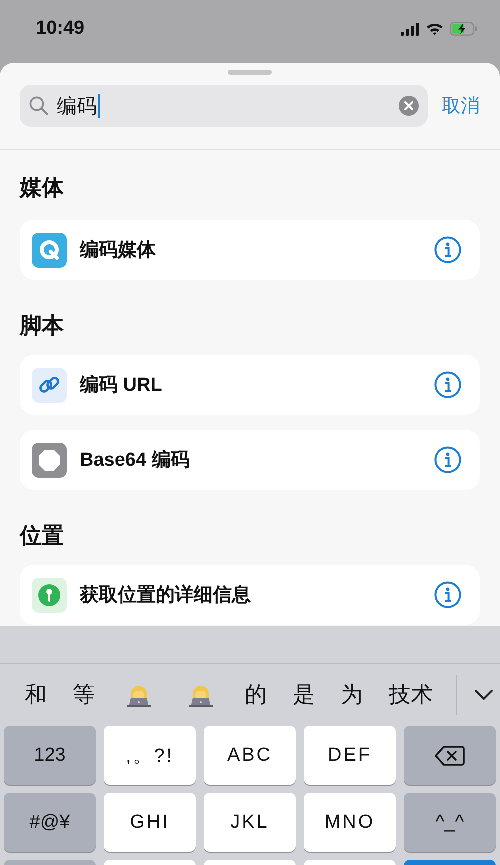 The image size is (500, 865). Describe the element at coordinates (352, 695) in the screenshot. I see `candidate-word: 为` at that location.